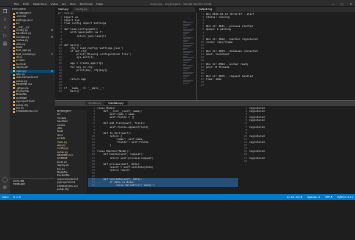 This screenshot has width=355, height=240. I want to click on gear-icon: ⚙, so click(5, 188).